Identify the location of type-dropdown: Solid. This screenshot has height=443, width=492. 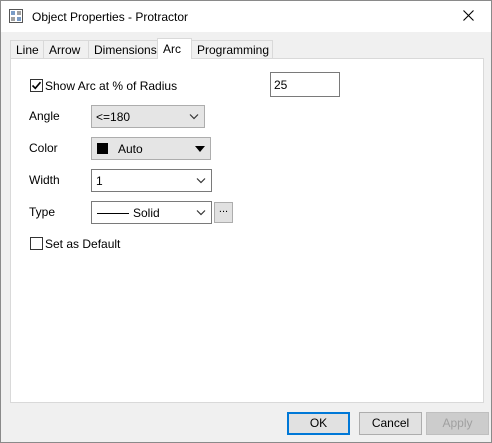
(151, 212).